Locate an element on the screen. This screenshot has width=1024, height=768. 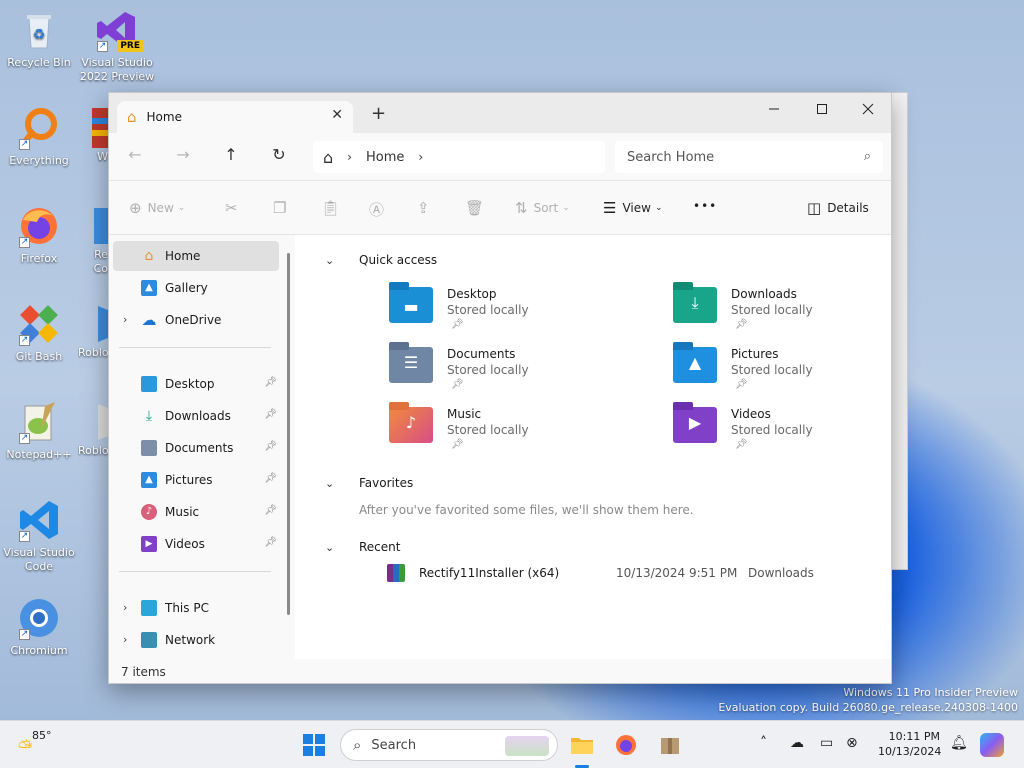
desktop-icon-roblox-2: Roblo is located at coordinates (93, 429).